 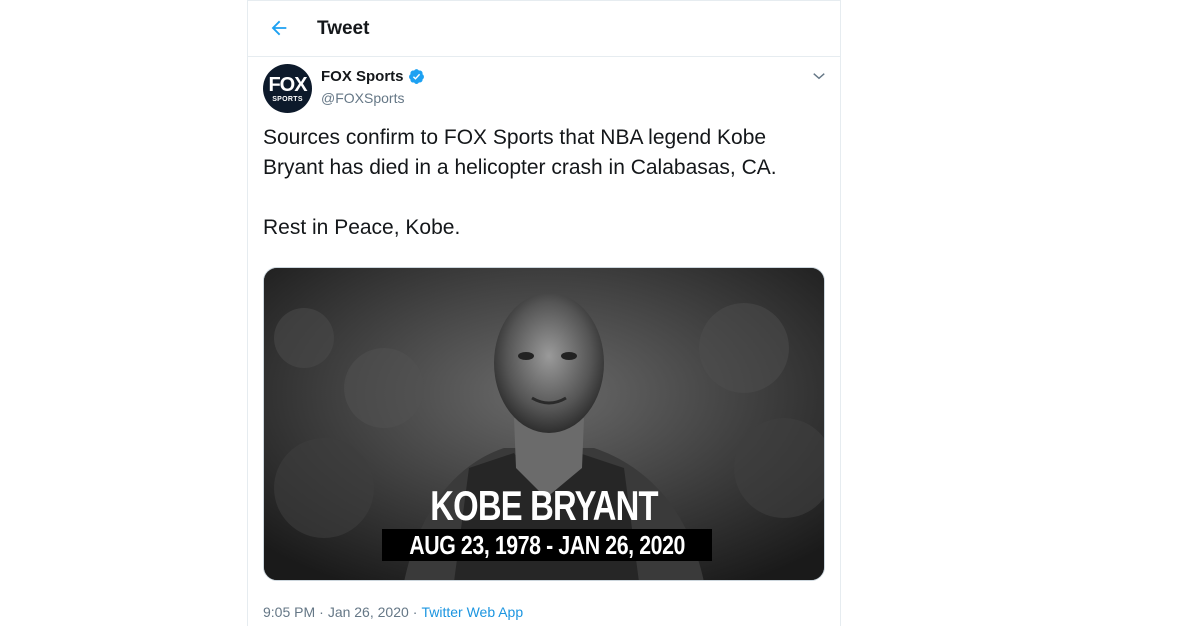 I want to click on chevron-down-icon, so click(x=819, y=76).